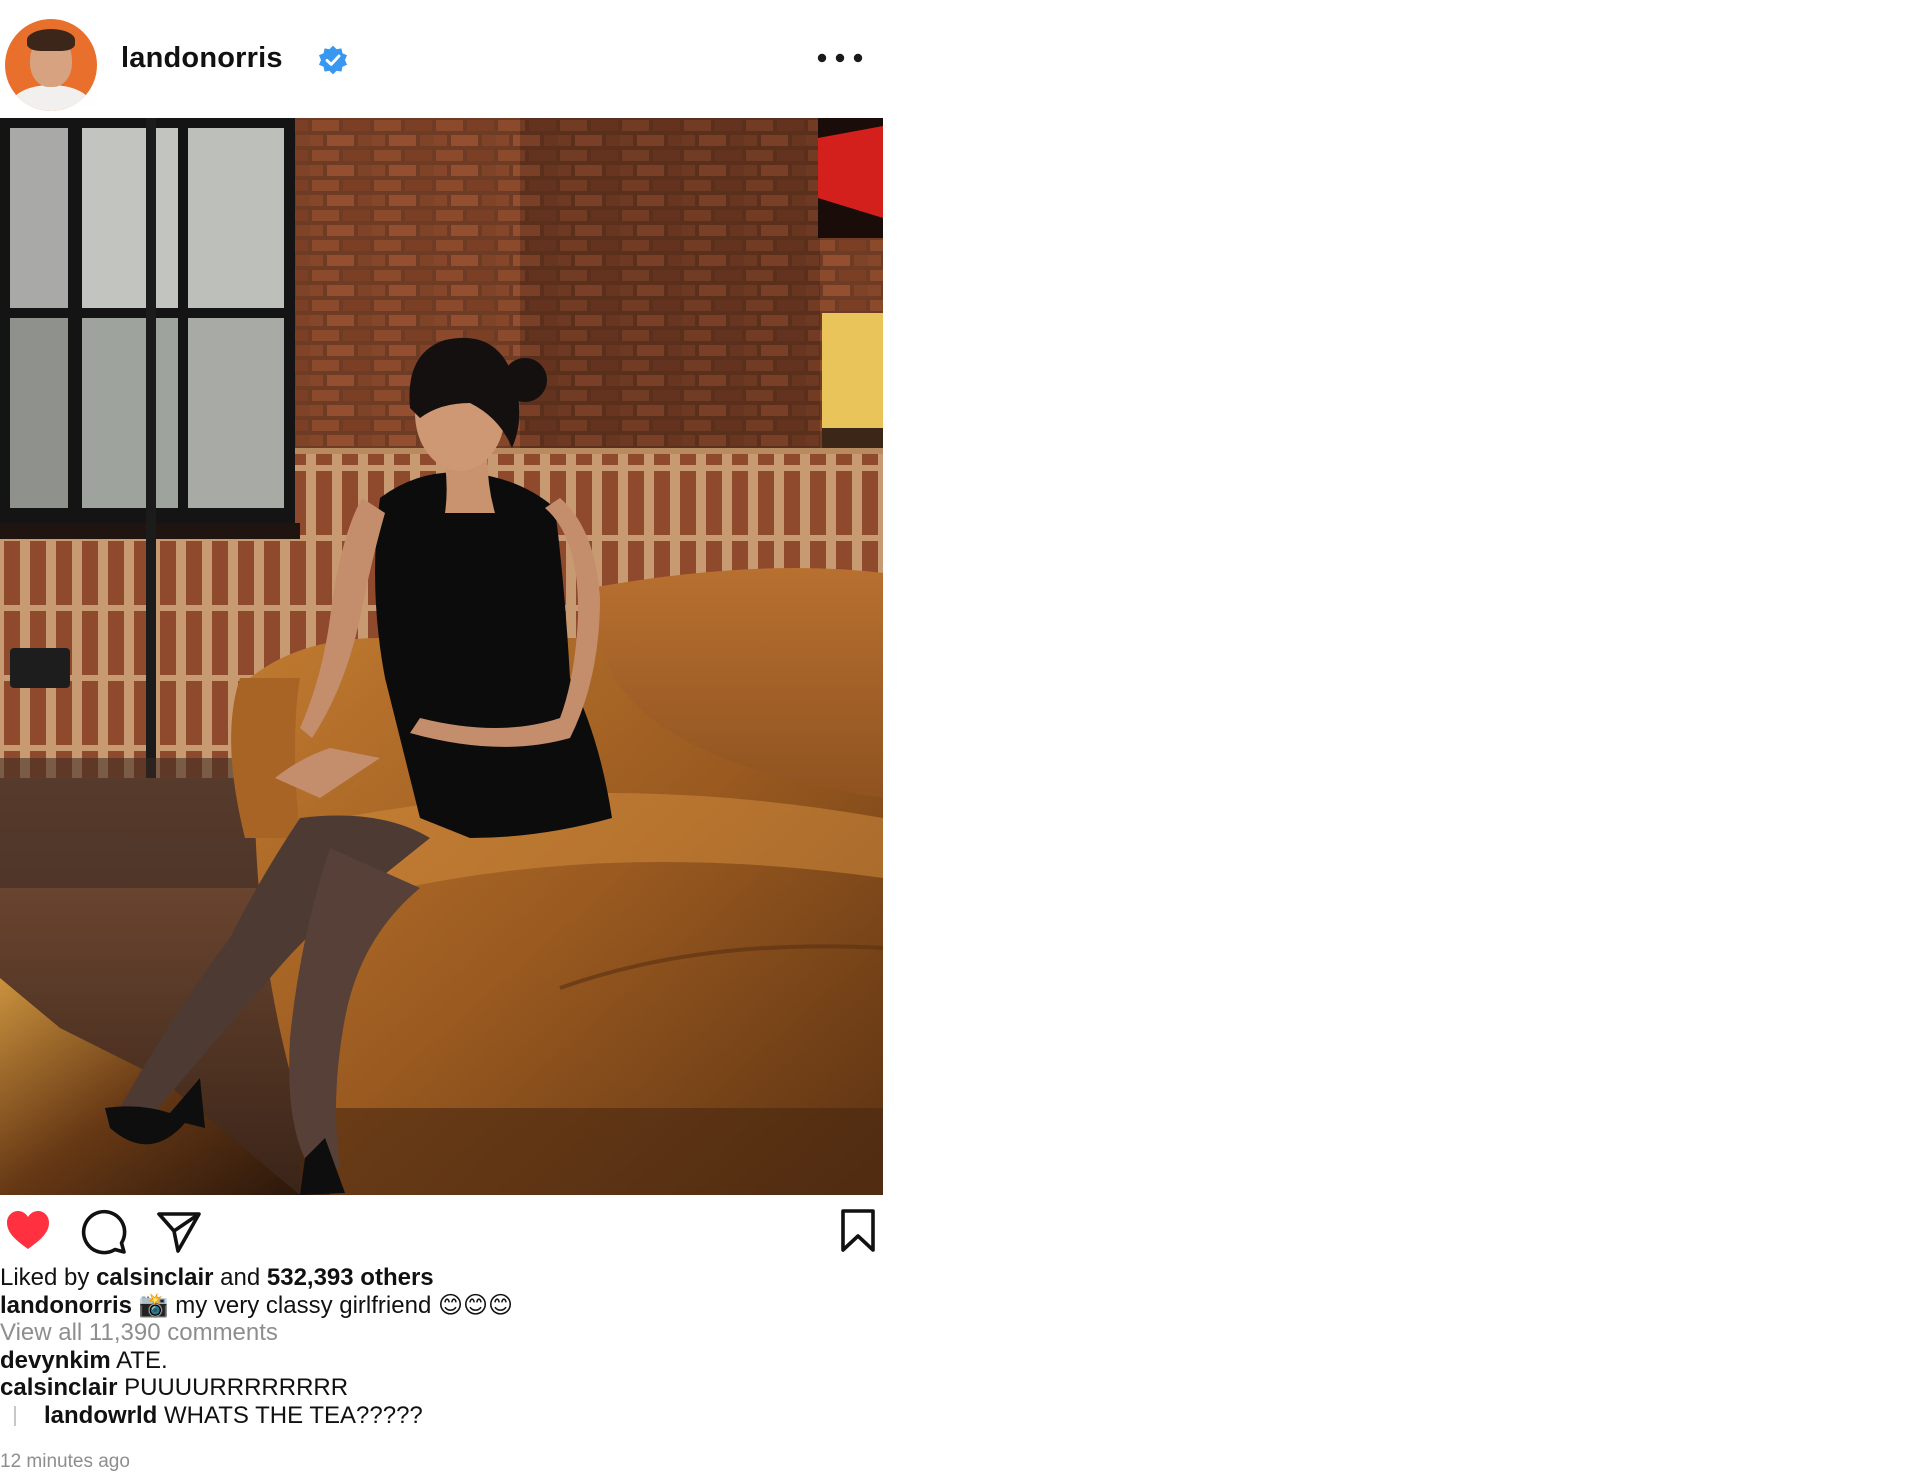  Describe the element at coordinates (103, 1231) in the screenshot. I see `comment-icon` at that location.